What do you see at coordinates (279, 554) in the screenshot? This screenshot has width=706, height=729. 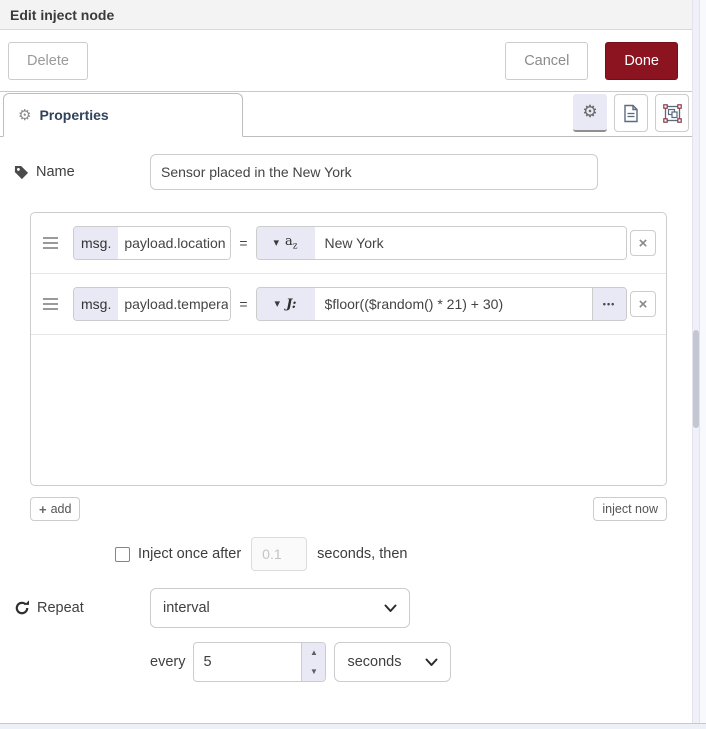 I see `once-delay-input` at bounding box center [279, 554].